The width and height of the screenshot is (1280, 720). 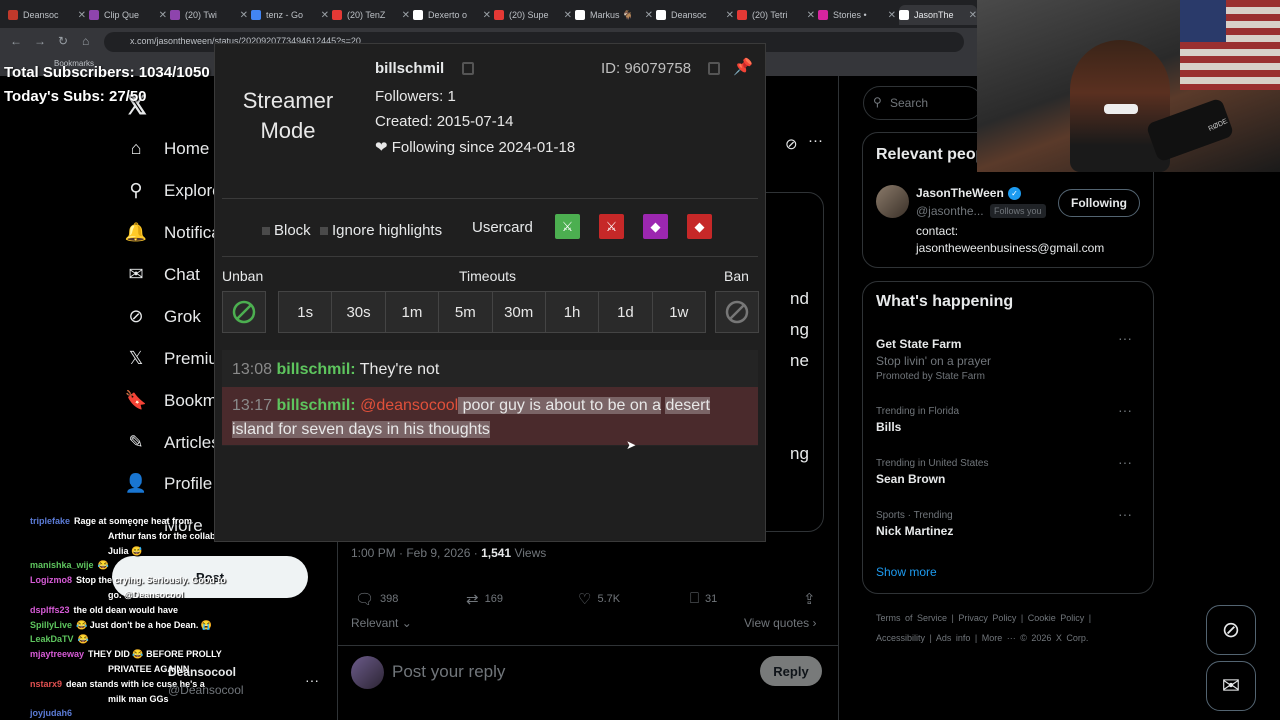 I want to click on mod-sword-icon: ⚔, so click(x=567, y=226).